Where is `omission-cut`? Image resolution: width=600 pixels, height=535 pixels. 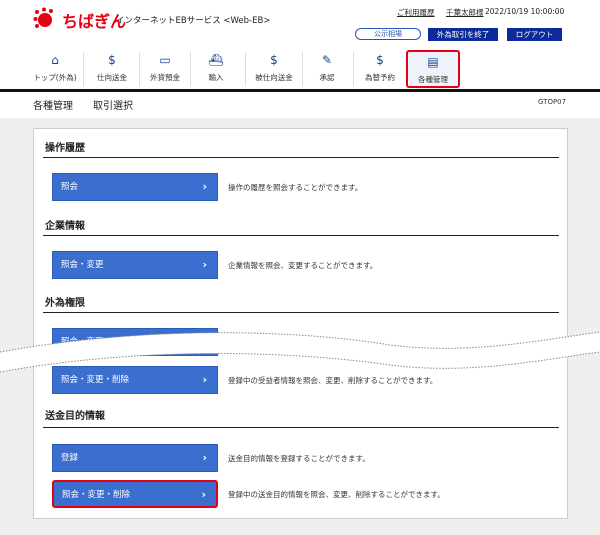
omission-cut is located at coordinates (300, 352).